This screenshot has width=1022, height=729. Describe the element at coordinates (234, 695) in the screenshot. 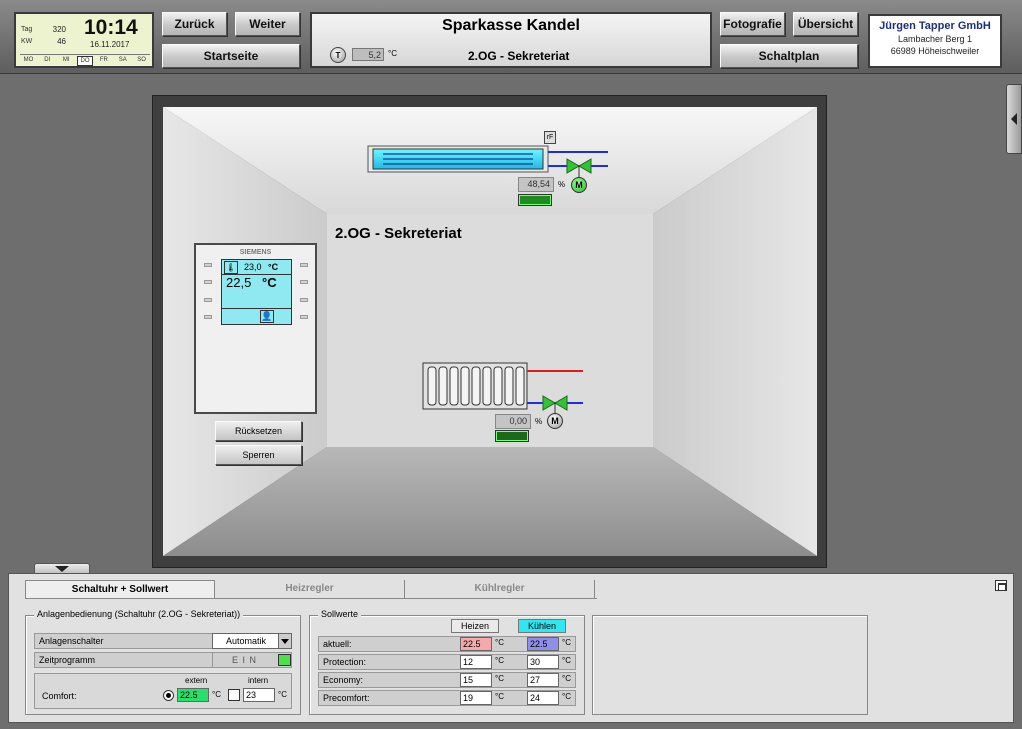

I see `intern-checkbox` at that location.